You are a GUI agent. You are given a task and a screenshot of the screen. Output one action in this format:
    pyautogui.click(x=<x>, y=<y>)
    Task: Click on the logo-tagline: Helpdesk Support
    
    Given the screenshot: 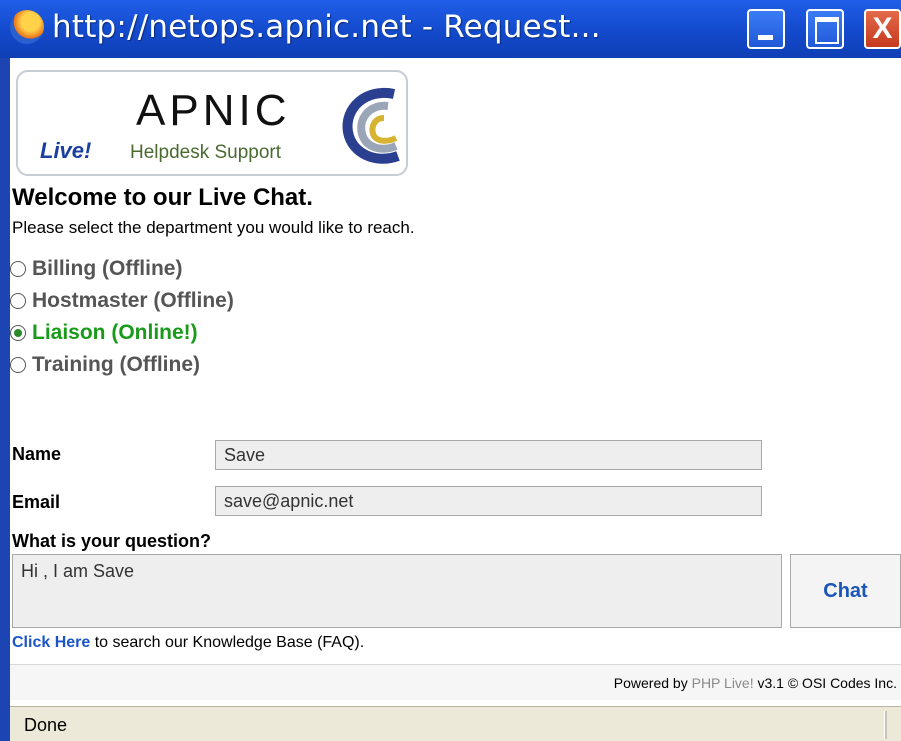 What is the action you would take?
    pyautogui.click(x=206, y=152)
    